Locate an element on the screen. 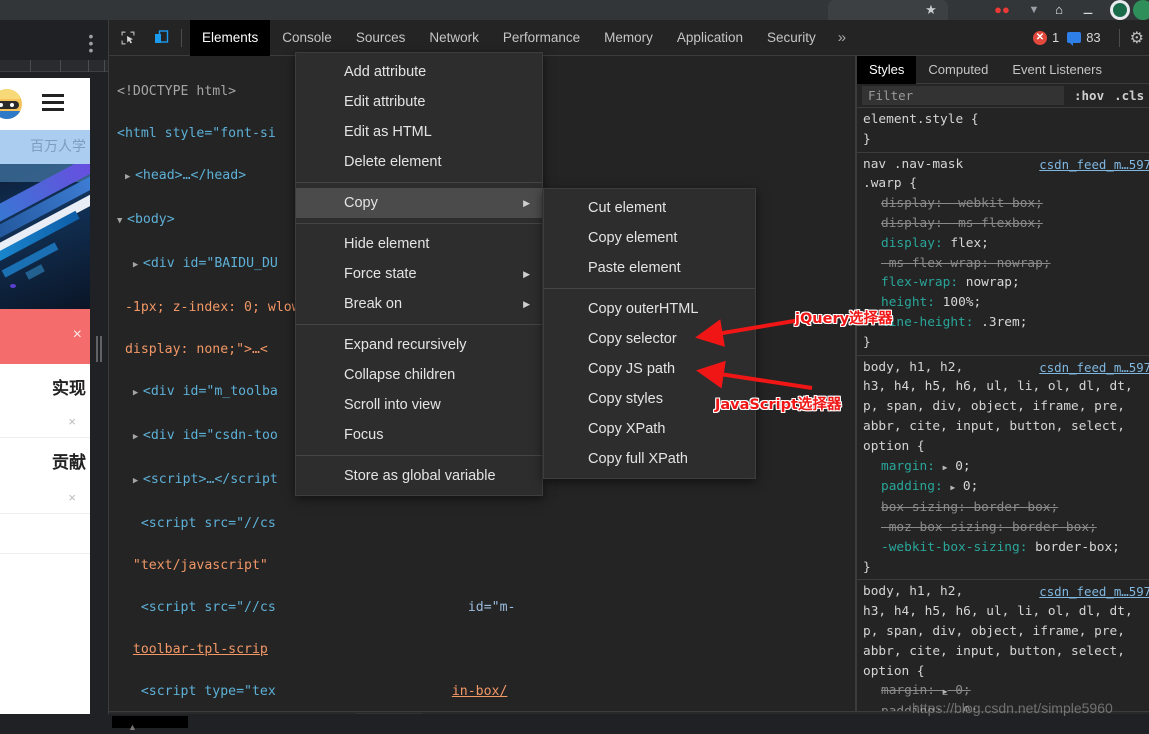 This screenshot has width=1149, height=734. menu-item-expand-recursively: Expand recursively is located at coordinates (419, 345).